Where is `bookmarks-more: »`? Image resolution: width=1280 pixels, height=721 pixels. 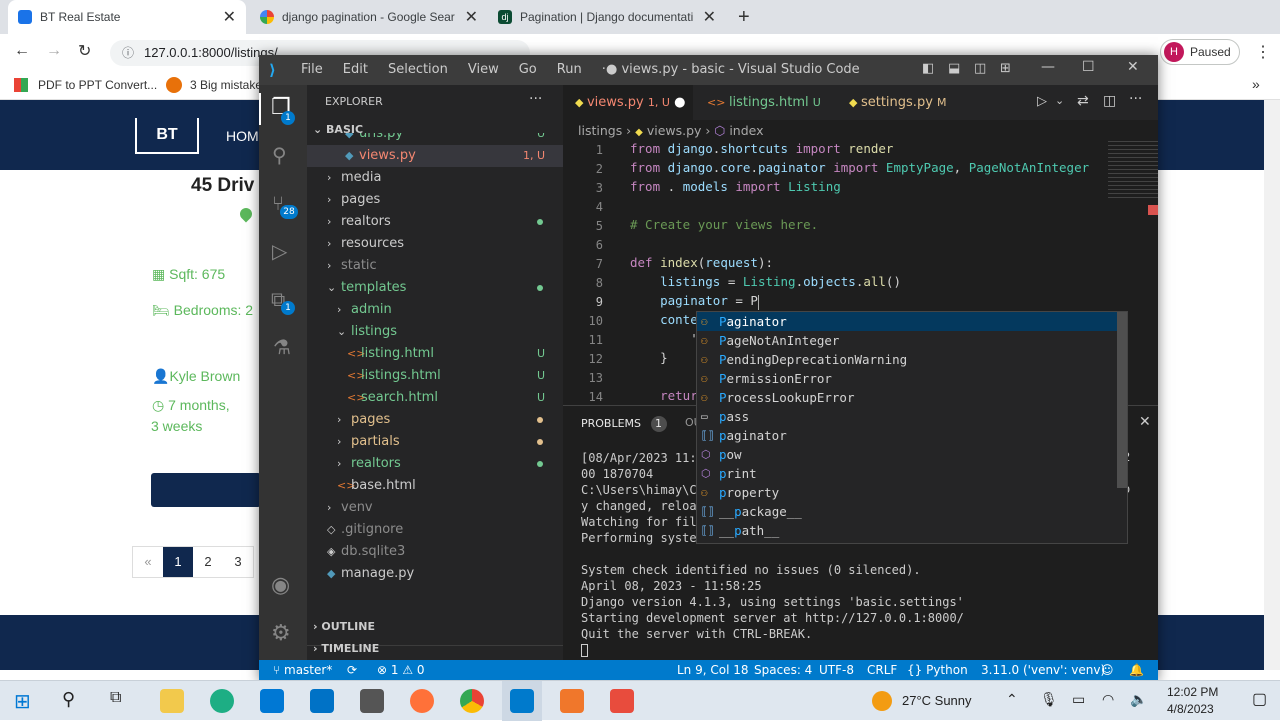
bookmarks-more: » is located at coordinates (1256, 84).